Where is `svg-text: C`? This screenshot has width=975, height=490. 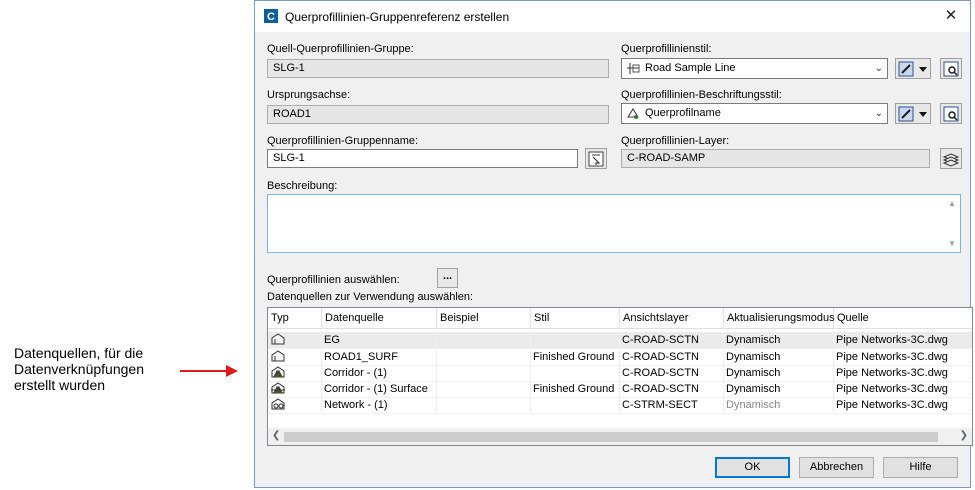
svg-text: C is located at coordinates (271, 17).